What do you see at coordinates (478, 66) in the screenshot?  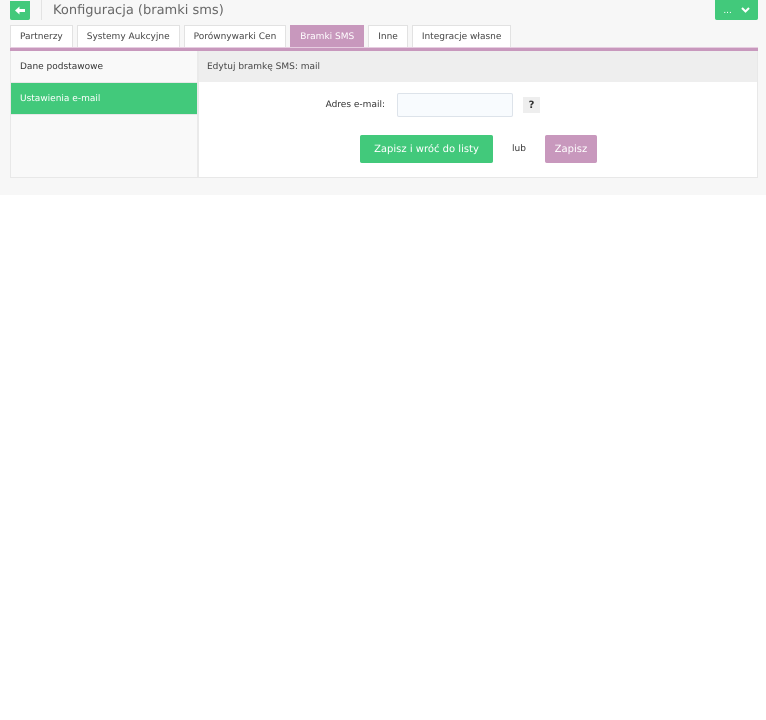 I see `panel-header: Edytuj bramkę SMS: mail` at bounding box center [478, 66].